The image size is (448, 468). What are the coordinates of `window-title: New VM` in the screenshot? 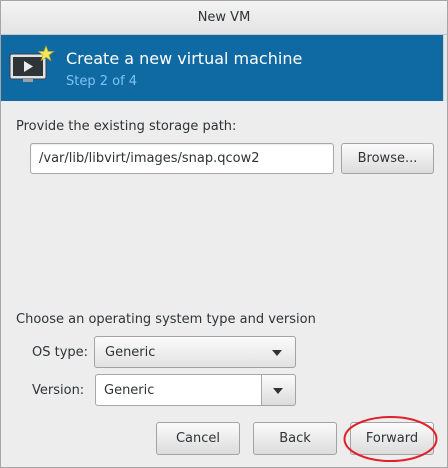 It's located at (224, 17).